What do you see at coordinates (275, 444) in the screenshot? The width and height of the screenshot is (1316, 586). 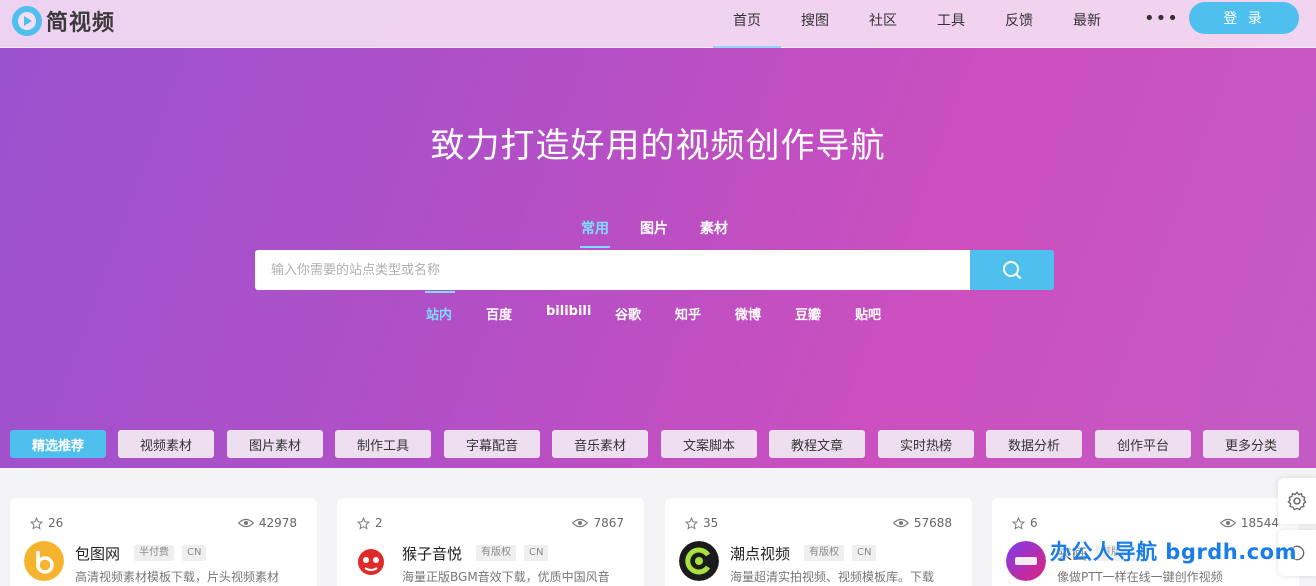 I see `category-image-assets: 图片素材` at bounding box center [275, 444].